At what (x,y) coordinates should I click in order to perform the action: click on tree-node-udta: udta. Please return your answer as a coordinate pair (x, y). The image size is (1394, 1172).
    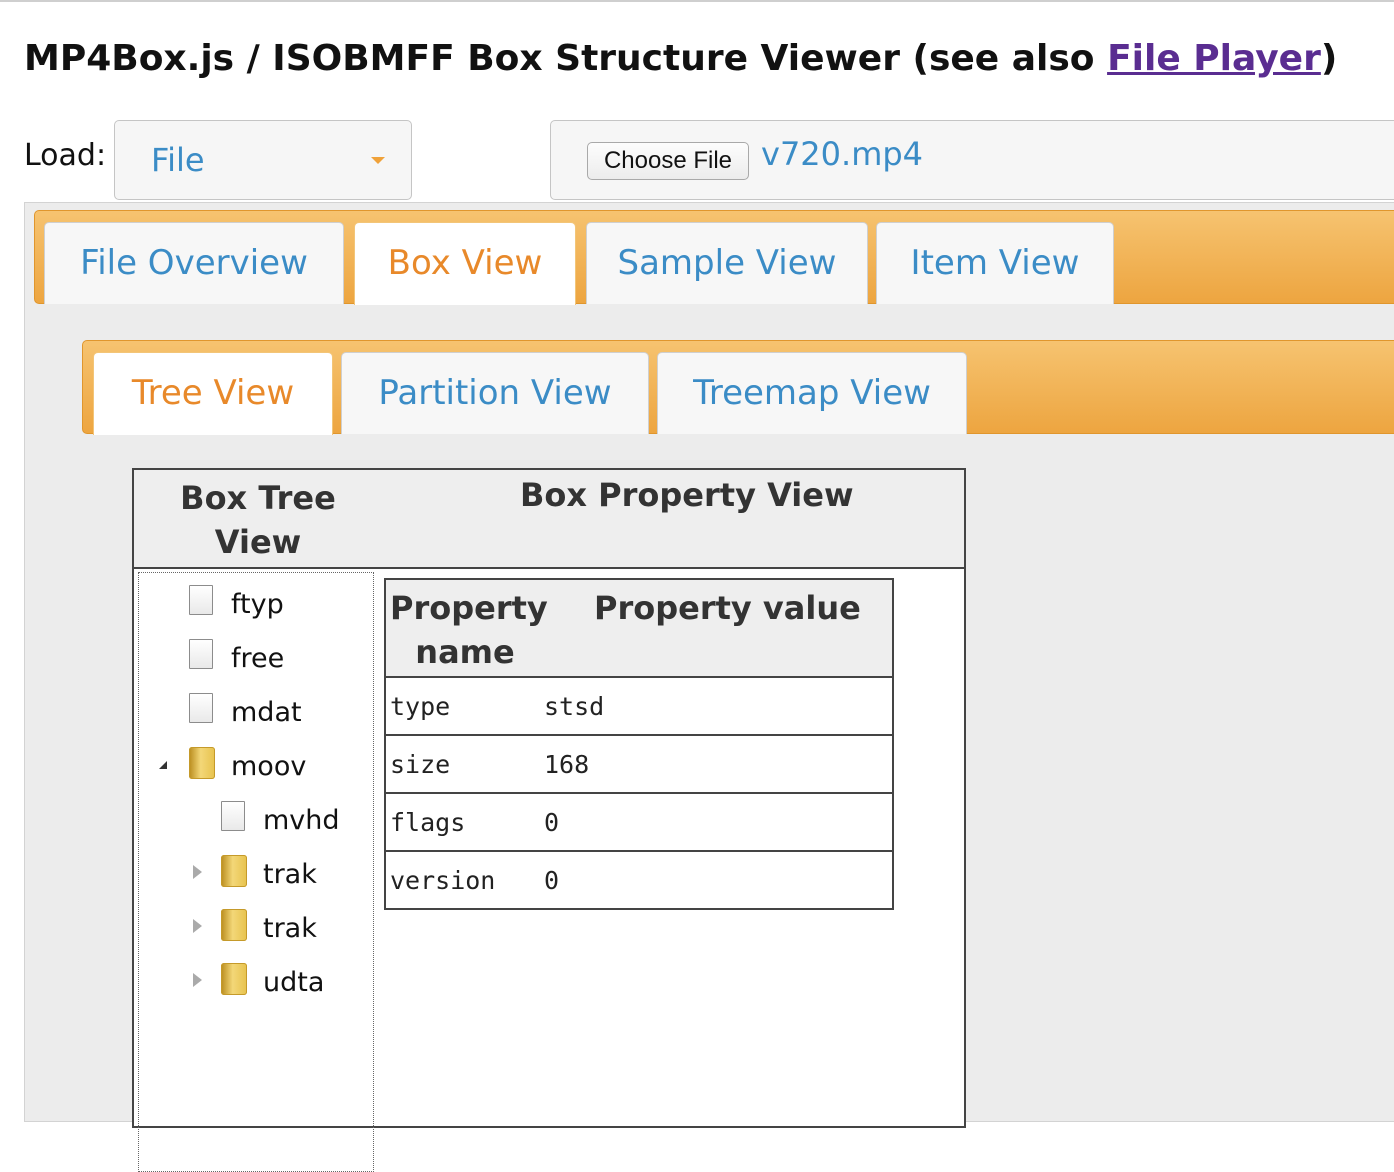
    Looking at the image, I should click on (254, 983).